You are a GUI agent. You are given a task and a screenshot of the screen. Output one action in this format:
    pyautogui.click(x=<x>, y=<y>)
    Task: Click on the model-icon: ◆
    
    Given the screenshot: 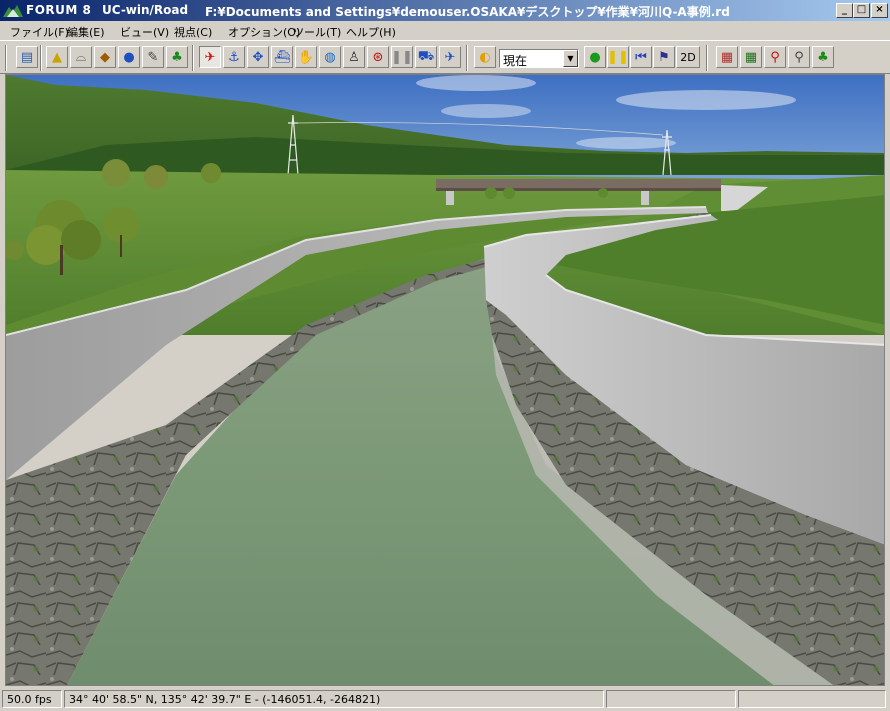 What is the action you would take?
    pyautogui.click(x=105, y=57)
    